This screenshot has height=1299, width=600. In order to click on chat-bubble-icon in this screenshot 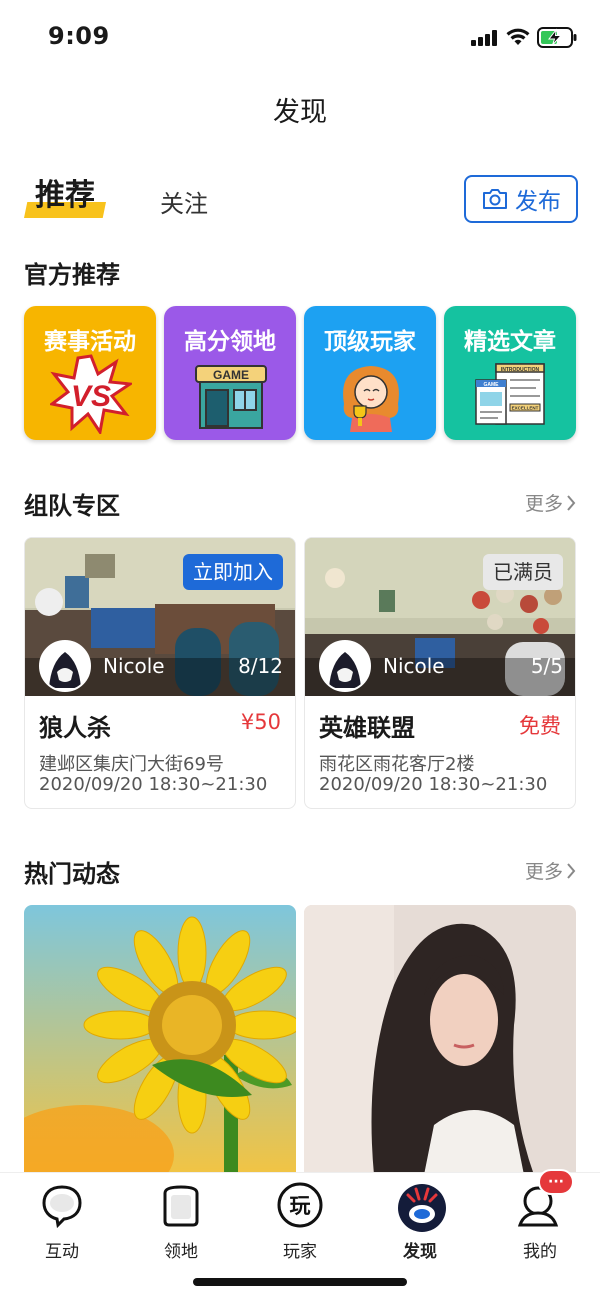, I will do `click(62, 1205)`.